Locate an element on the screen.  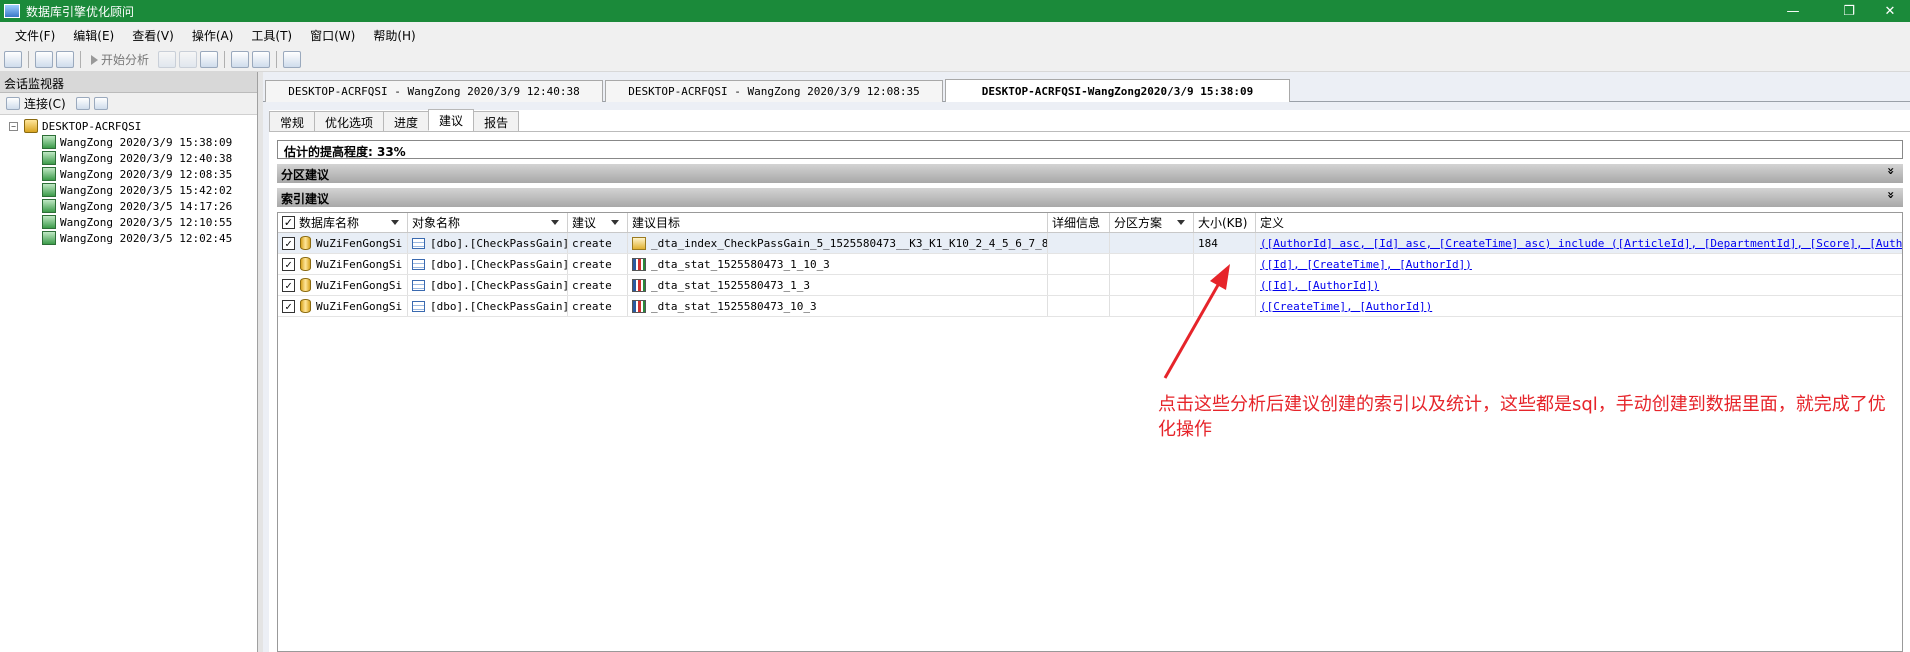
close-button: ✕ is located at coordinates (1890, 11).